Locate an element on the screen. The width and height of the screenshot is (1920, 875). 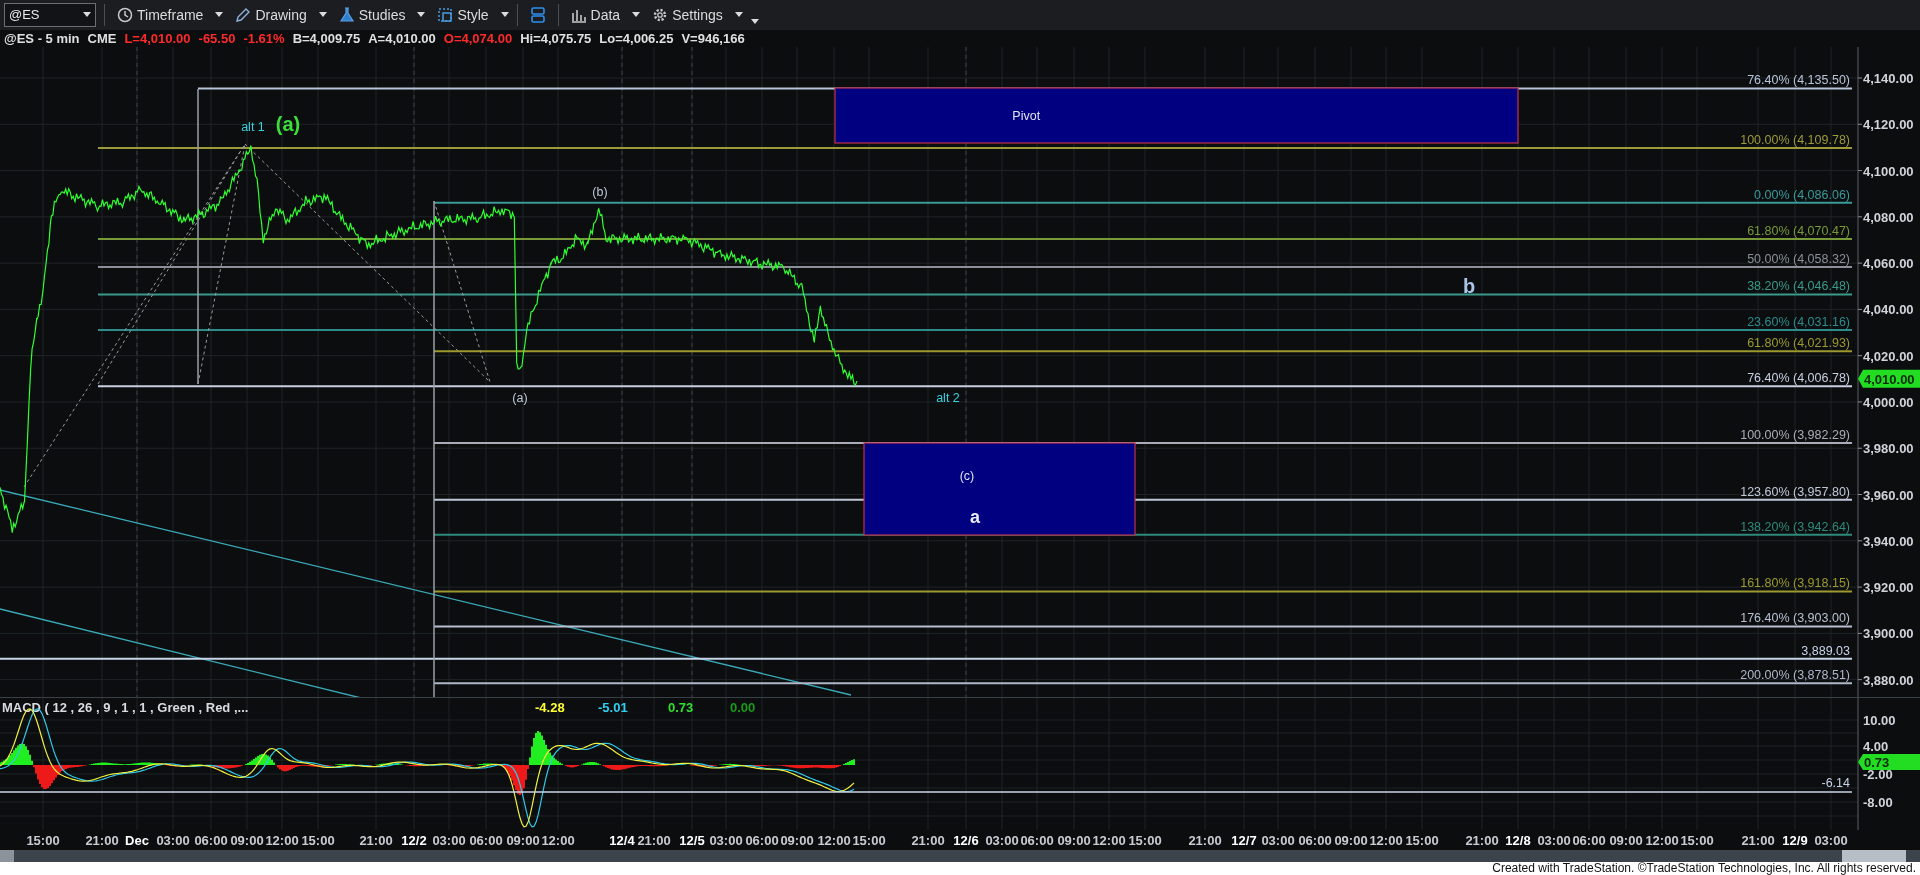
indicator-value: -5.01 is located at coordinates (613, 707).